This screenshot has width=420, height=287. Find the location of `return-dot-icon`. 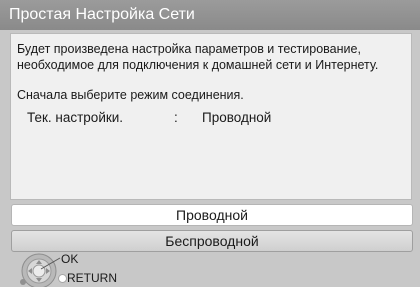

return-dot-icon is located at coordinates (62, 278).